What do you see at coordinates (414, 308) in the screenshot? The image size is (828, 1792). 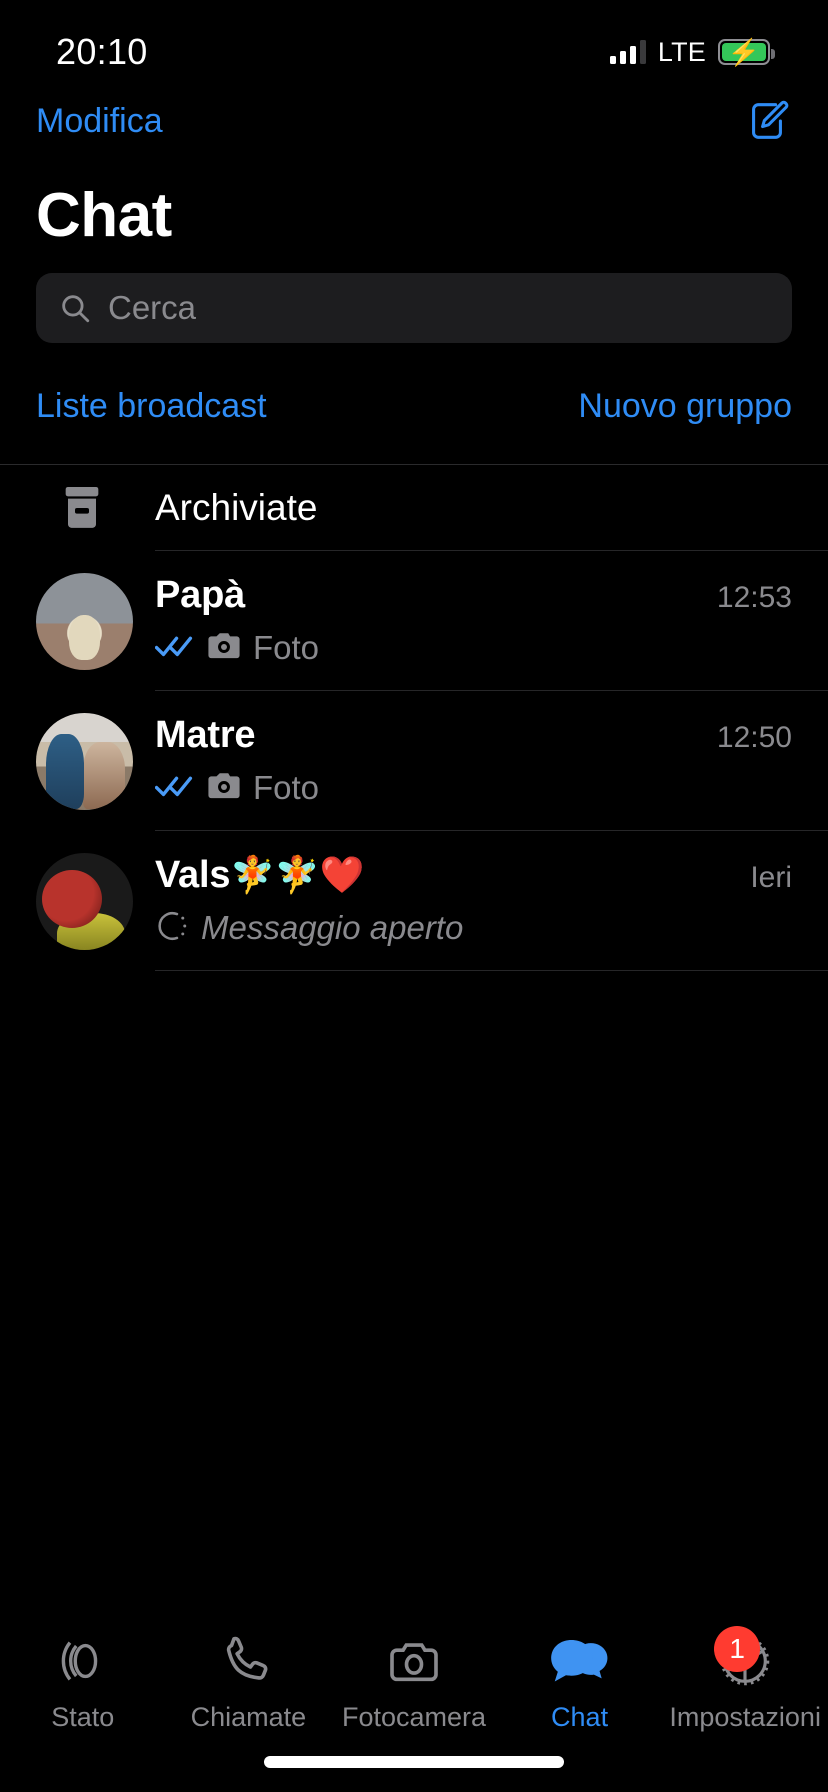 I see `search-input: Cerca` at bounding box center [414, 308].